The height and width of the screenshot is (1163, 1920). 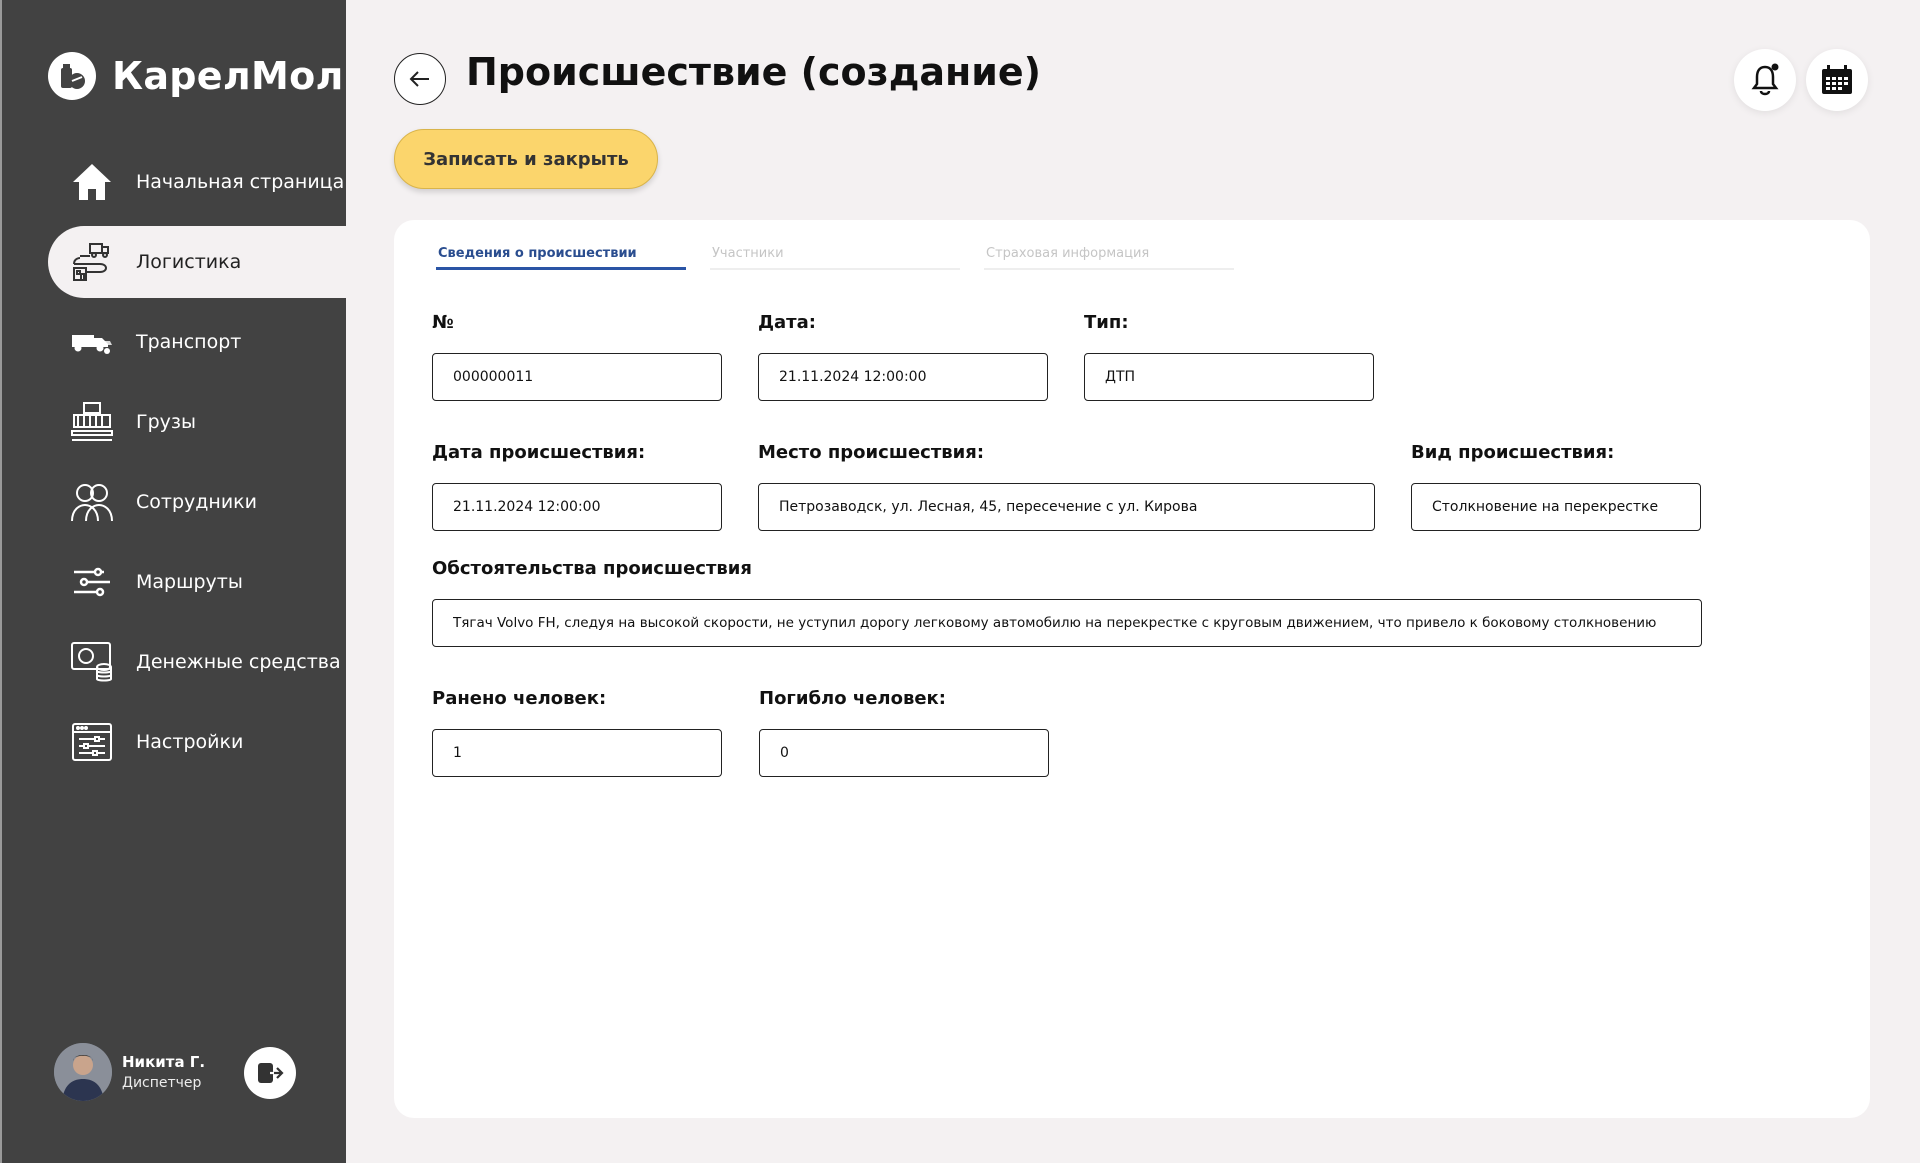 What do you see at coordinates (561, 258) in the screenshot?
I see `tab-incident-details: Сведения о происшествии` at bounding box center [561, 258].